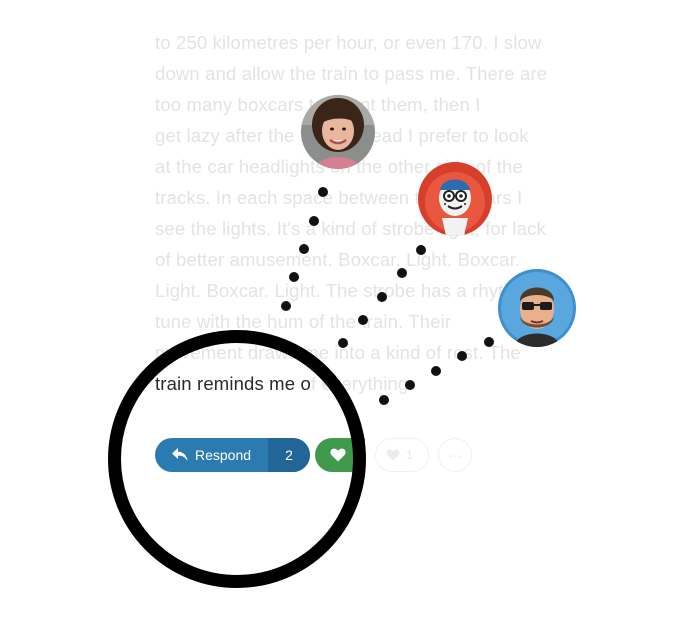 The image size is (678, 632). I want to click on avatar-woman-portrait, so click(338, 132).